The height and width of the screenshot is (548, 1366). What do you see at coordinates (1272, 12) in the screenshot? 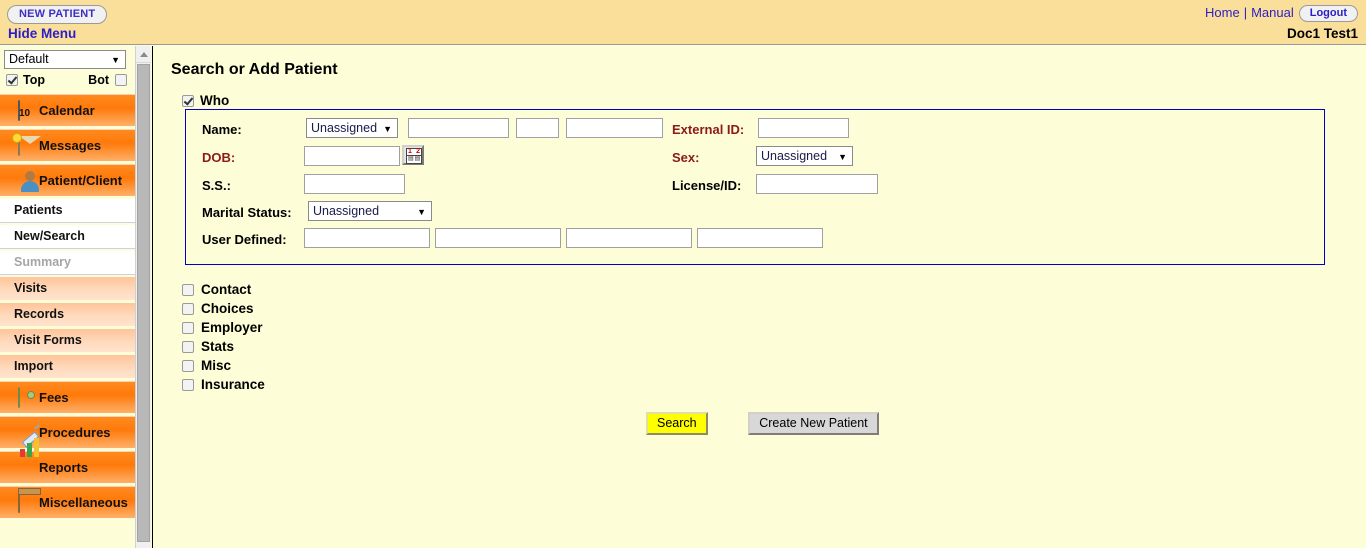
I see `manual-link: Manual` at bounding box center [1272, 12].